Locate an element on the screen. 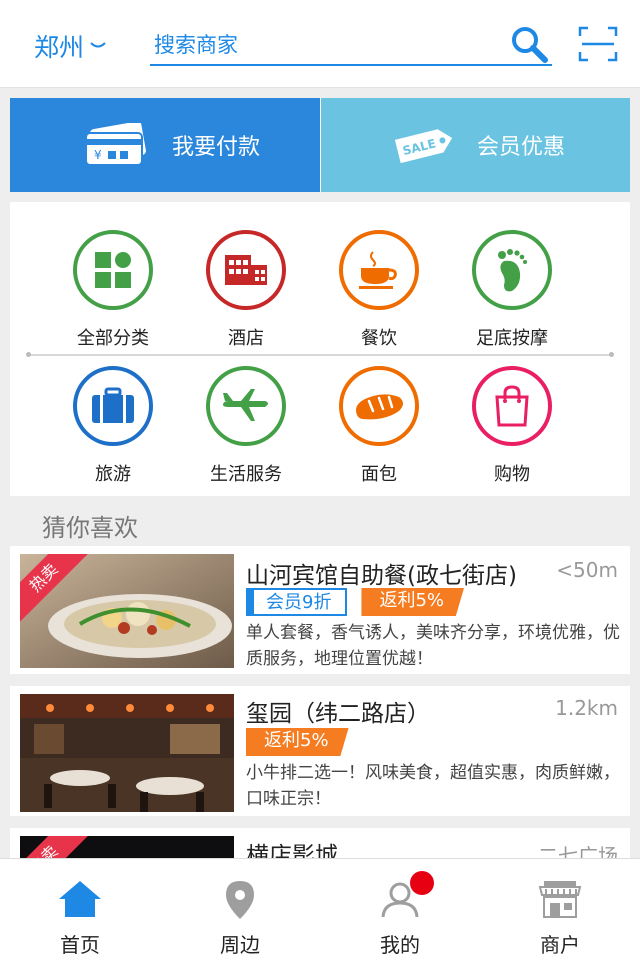 The height and width of the screenshot is (960, 640). airplane-icon is located at coordinates (245, 405).